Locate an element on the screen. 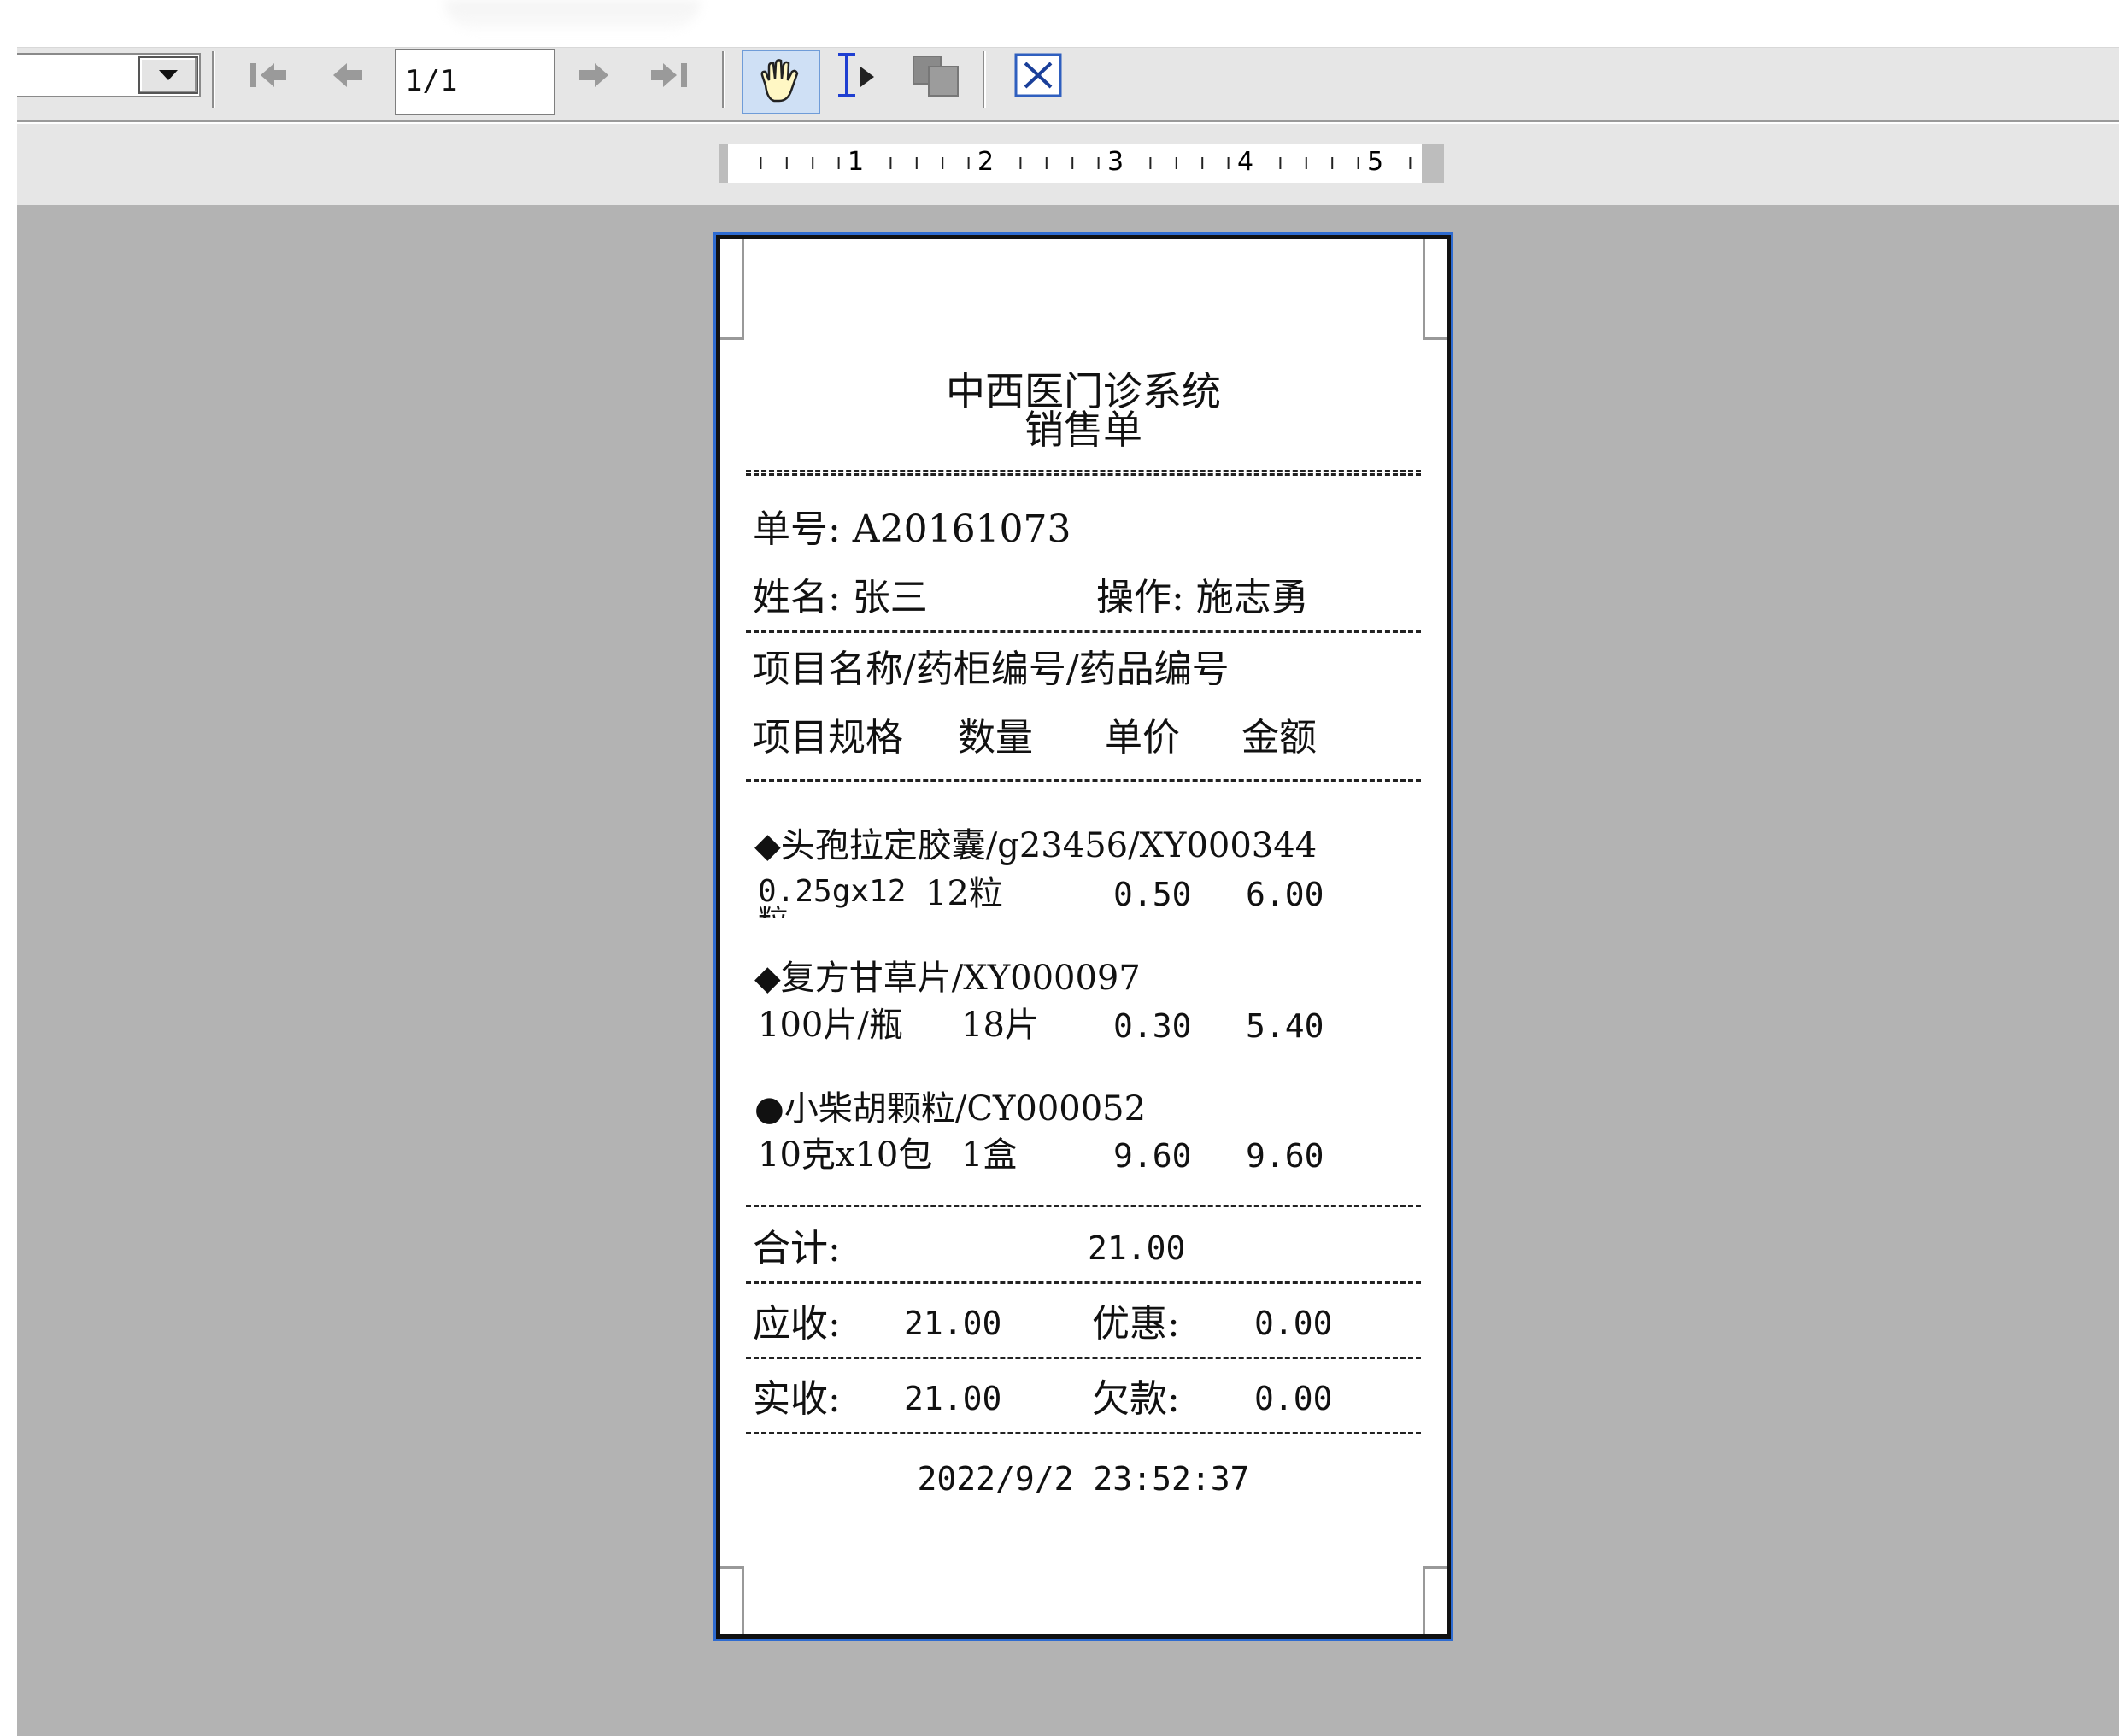 This screenshot has height=1736, width=2119. item-spec: 100片/瓶 is located at coordinates (831, 1026).